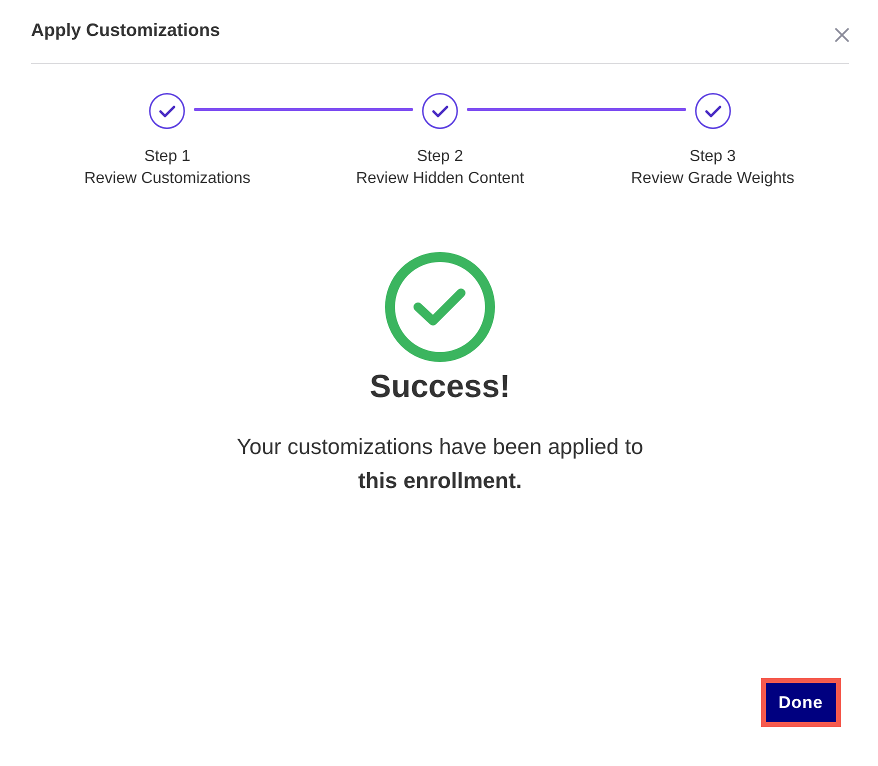 This screenshot has height=766, width=878. Describe the element at coordinates (712, 179) in the screenshot. I see `step-title: Review Grade Weights` at that location.